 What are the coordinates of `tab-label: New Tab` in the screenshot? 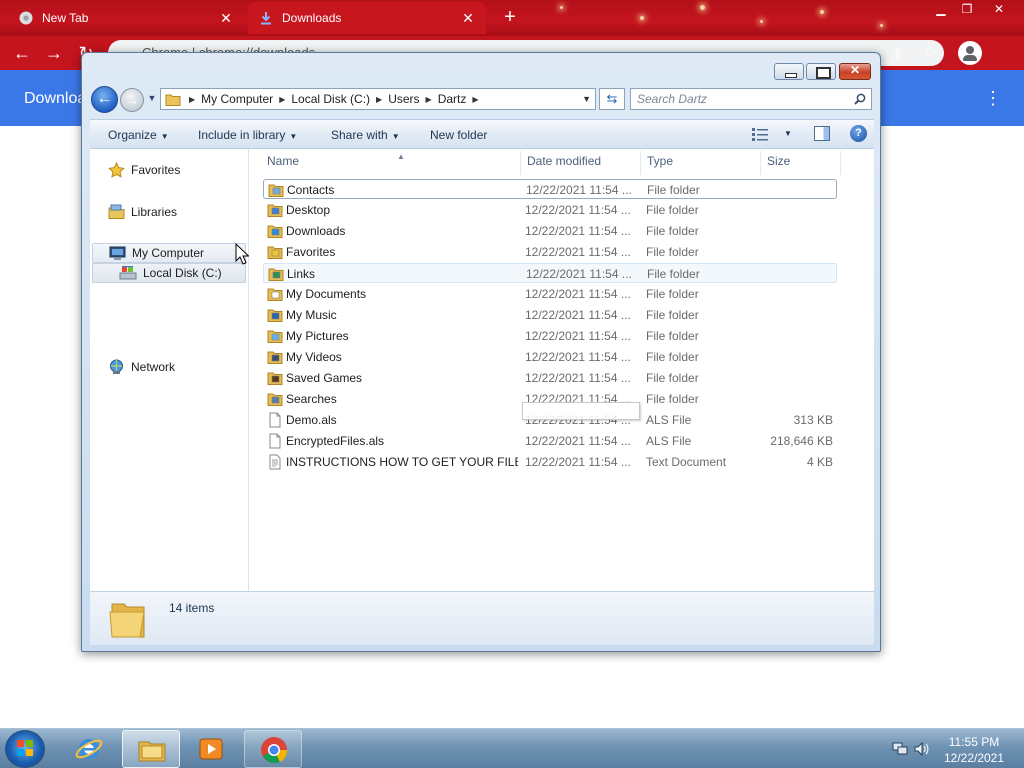 It's located at (65, 18).